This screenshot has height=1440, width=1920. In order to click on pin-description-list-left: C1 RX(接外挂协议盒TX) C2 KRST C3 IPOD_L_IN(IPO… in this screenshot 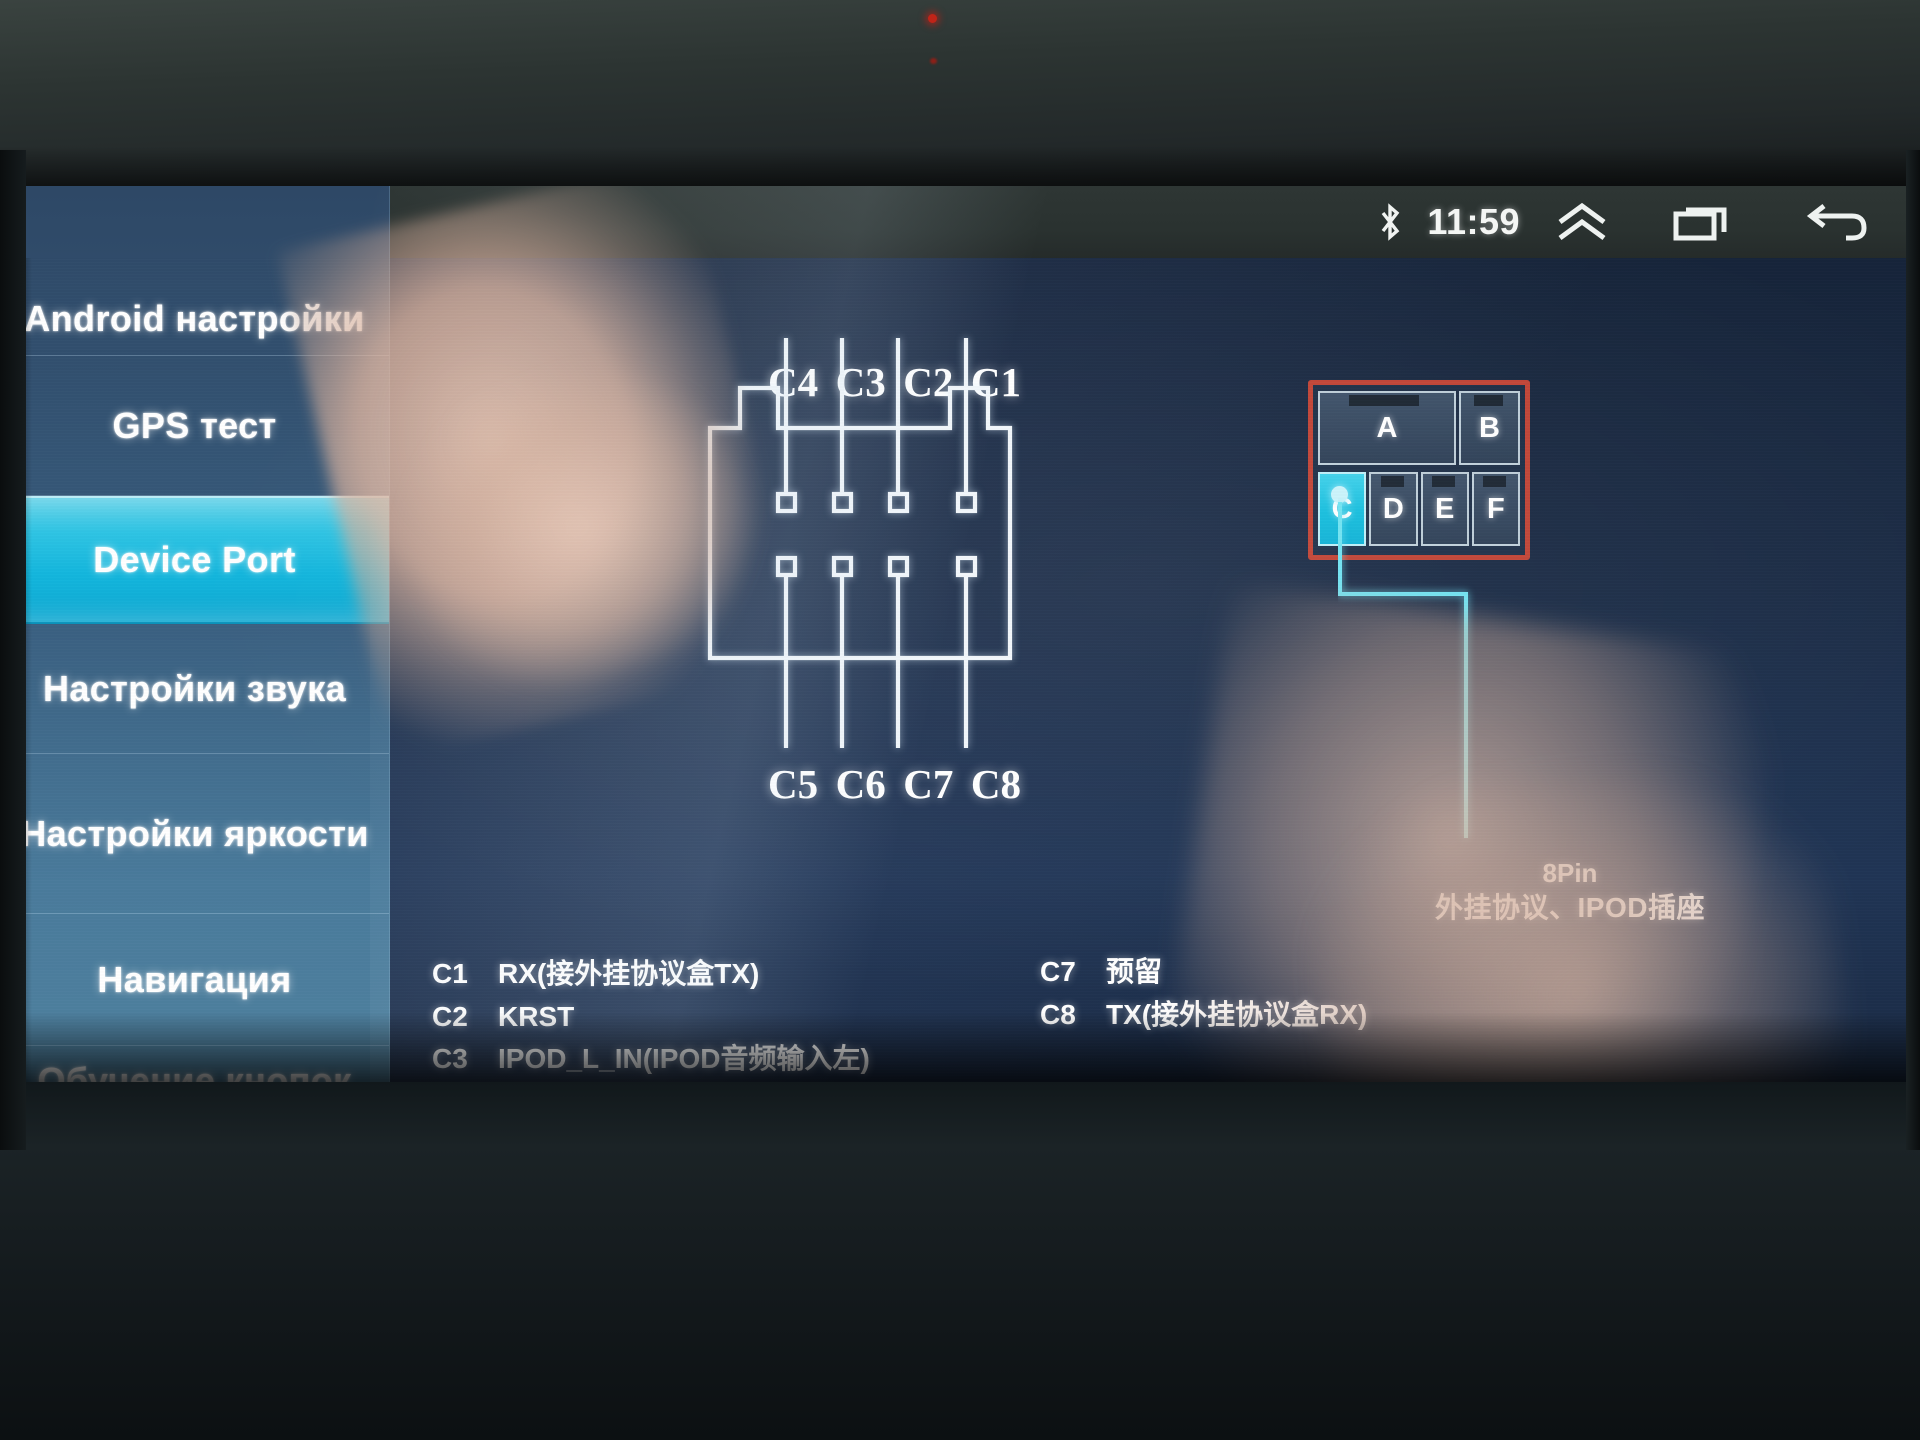, I will do `click(652, 1017)`.